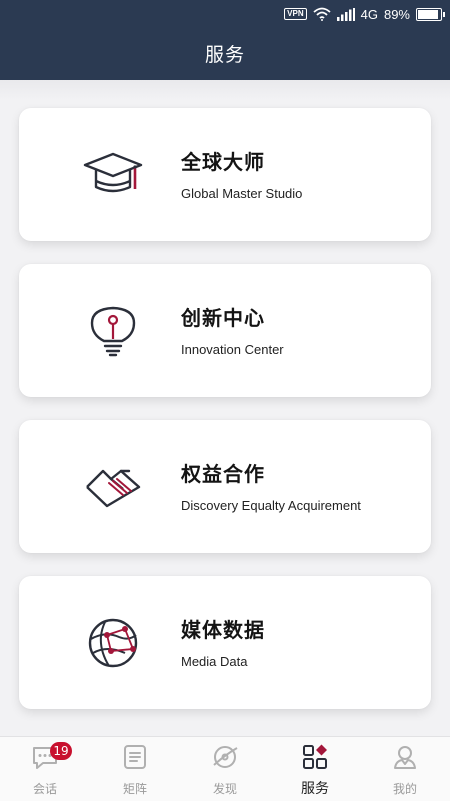 Image resolution: width=450 pixels, height=801 pixels. I want to click on vpn-indicator: VPN, so click(295, 14).